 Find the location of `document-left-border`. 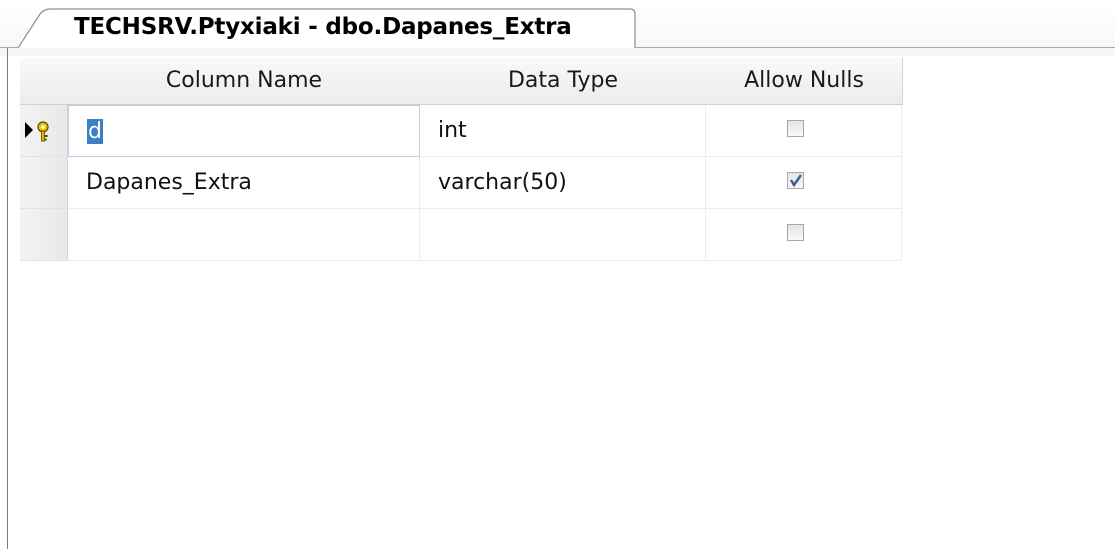

document-left-border is located at coordinates (7, 298).